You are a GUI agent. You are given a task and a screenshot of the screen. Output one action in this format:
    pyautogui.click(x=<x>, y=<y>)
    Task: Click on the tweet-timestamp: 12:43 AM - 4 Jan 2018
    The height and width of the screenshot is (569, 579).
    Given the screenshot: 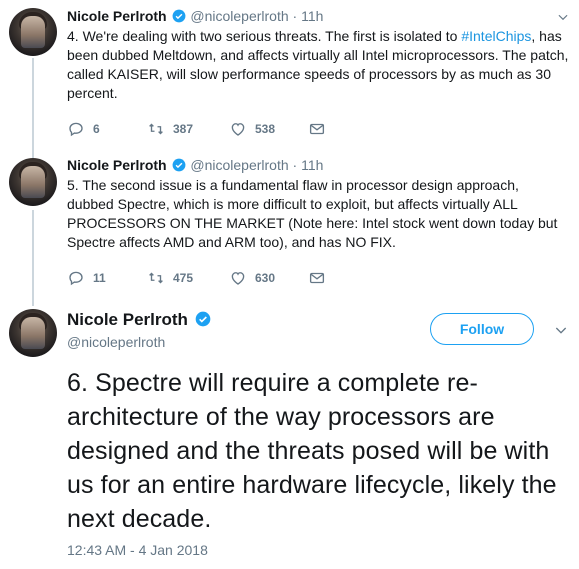 What is the action you would take?
    pyautogui.click(x=137, y=550)
    